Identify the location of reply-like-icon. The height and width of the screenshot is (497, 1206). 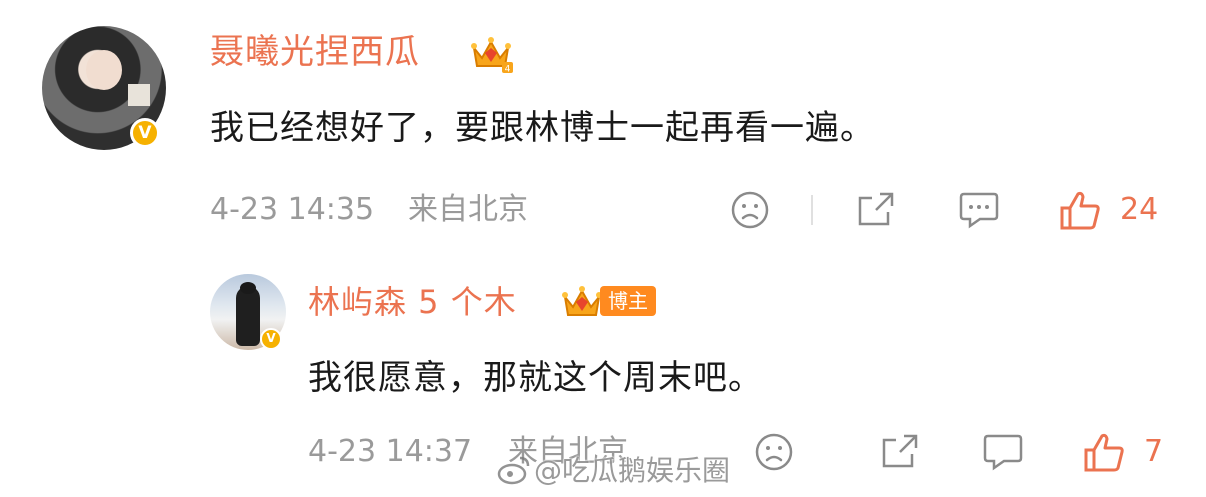
(1104, 452).